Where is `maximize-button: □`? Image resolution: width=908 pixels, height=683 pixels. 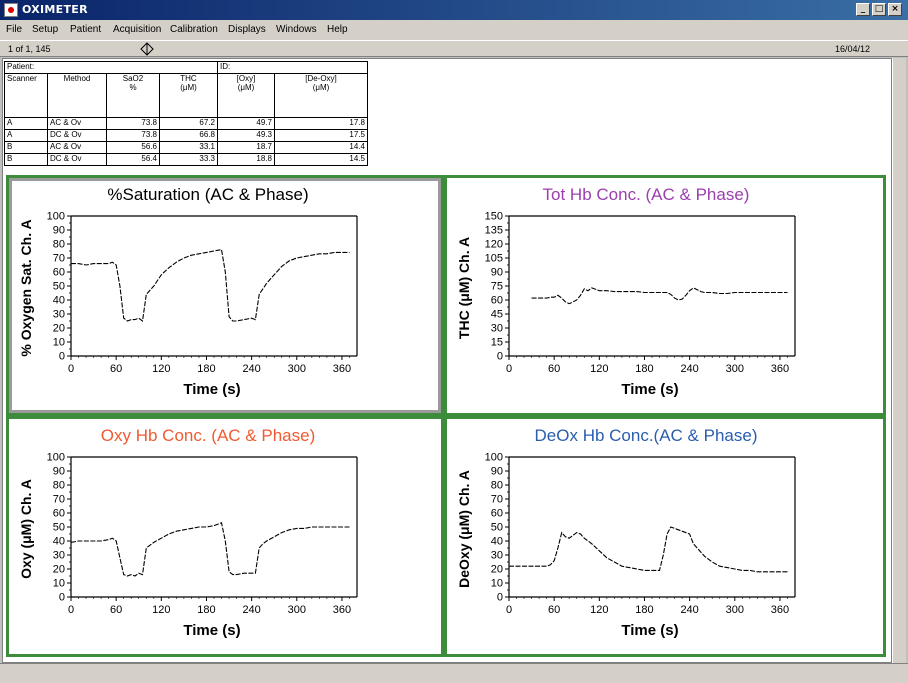 maximize-button: □ is located at coordinates (879, 9).